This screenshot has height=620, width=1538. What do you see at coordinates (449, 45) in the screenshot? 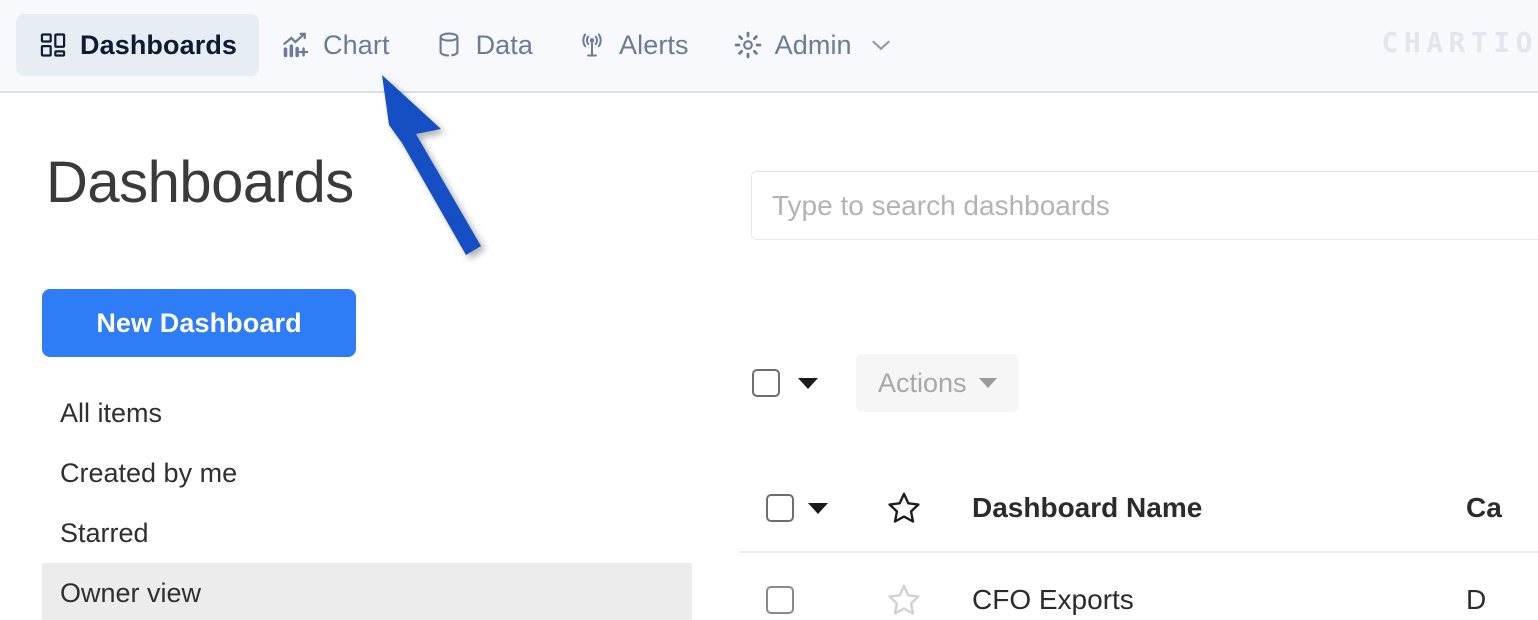
I see `database-icon` at bounding box center [449, 45].